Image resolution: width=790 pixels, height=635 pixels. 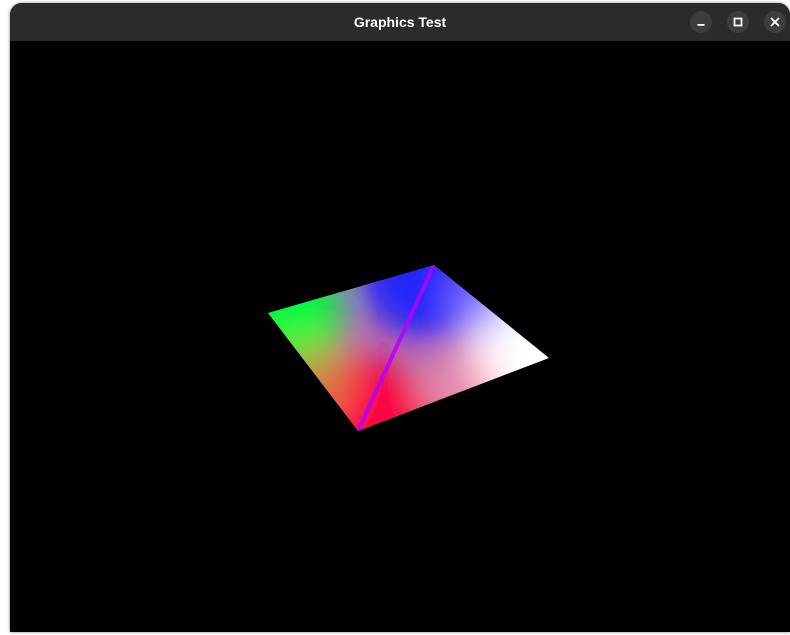 What do you see at coordinates (701, 22) in the screenshot?
I see `minimize-button` at bounding box center [701, 22].